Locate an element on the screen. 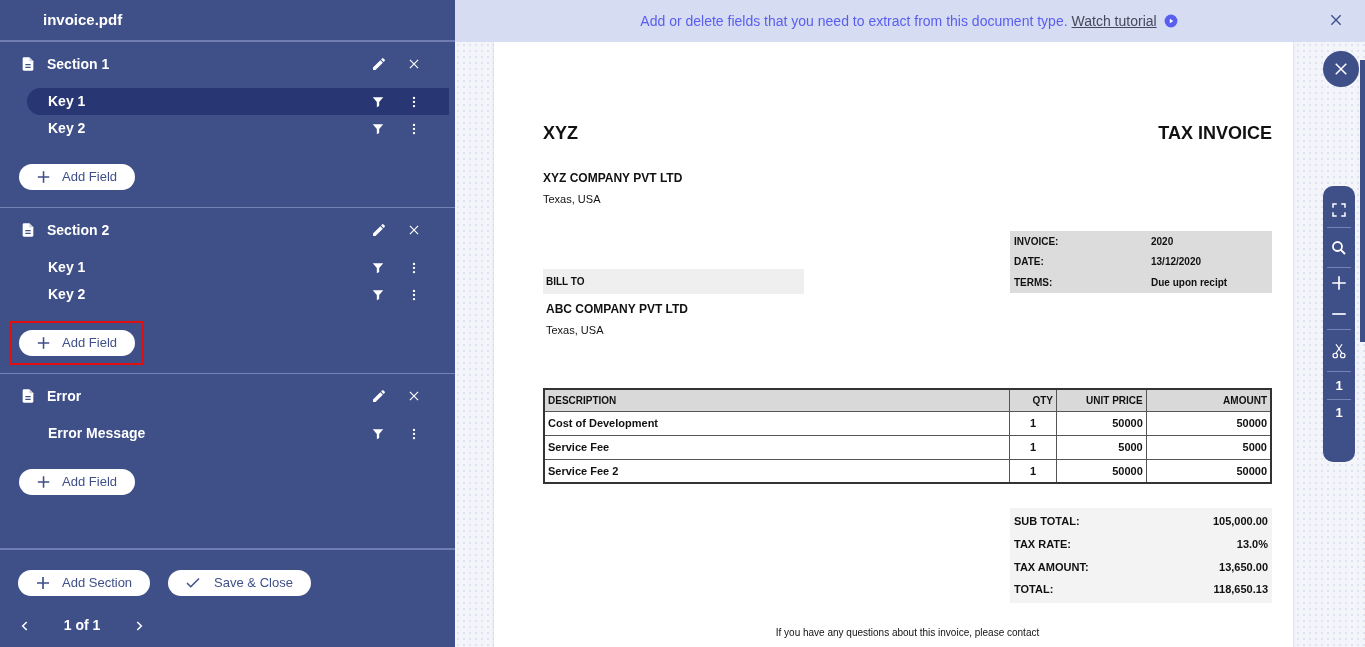 The height and width of the screenshot is (647, 1365). total-label: TAX RATE: is located at coordinates (1043, 544).